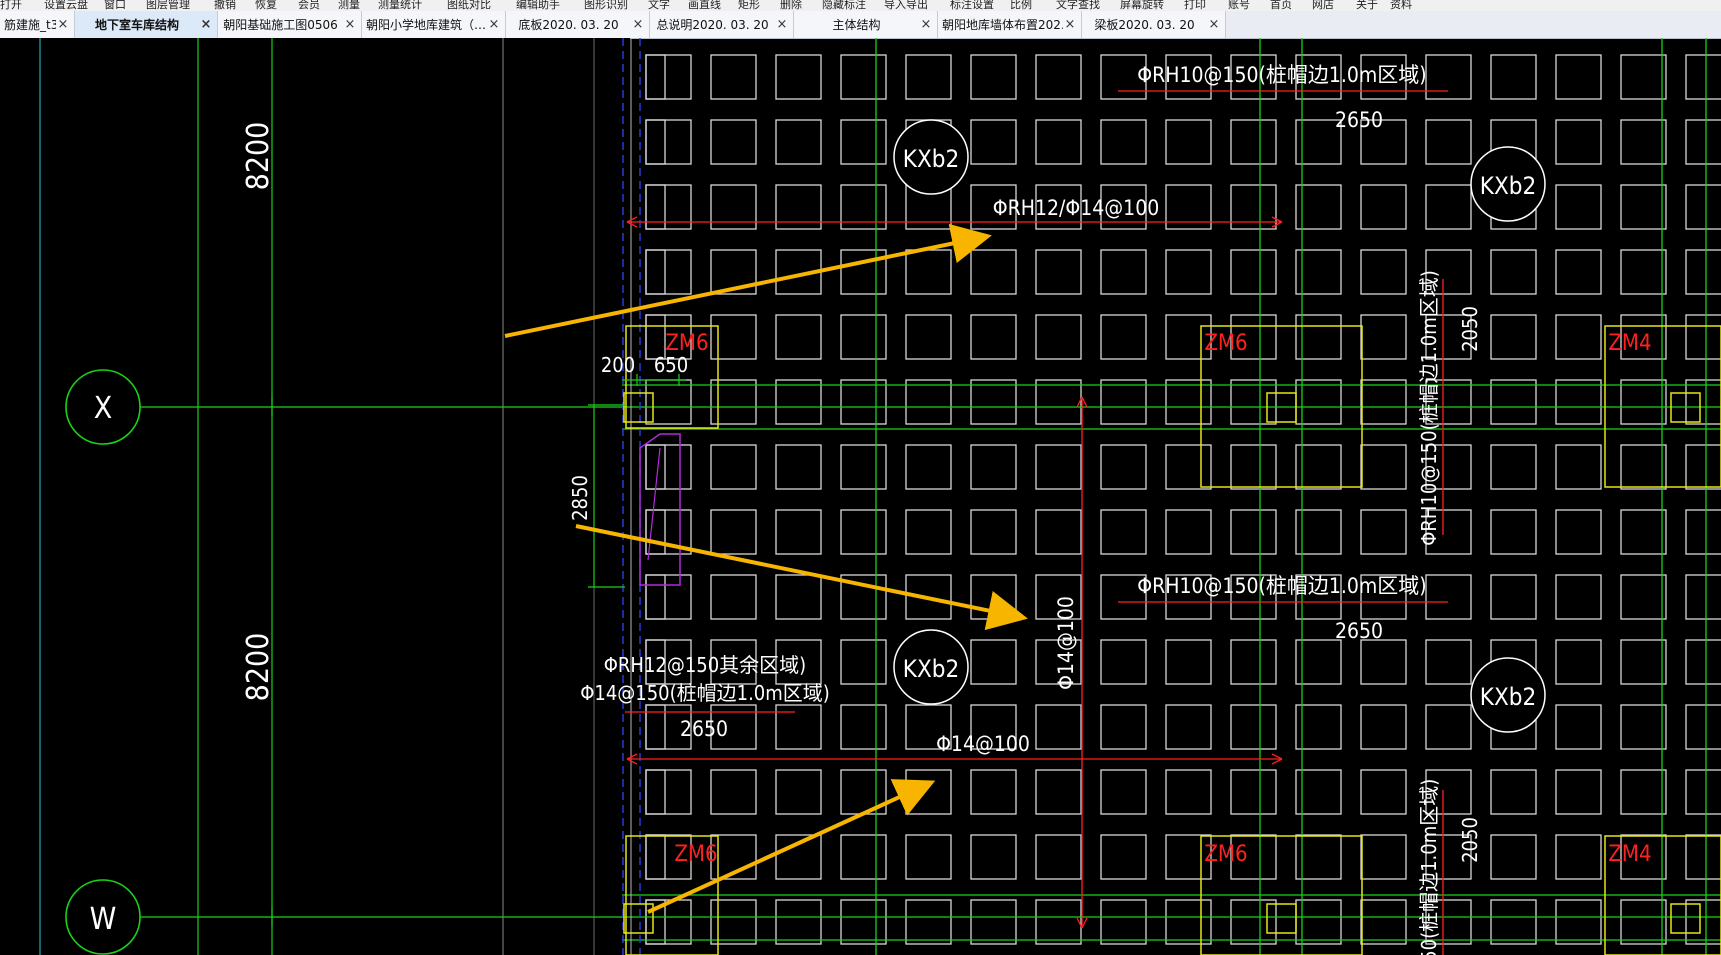 The width and height of the screenshot is (1721, 955). I want to click on dim-200-label: 200, so click(618, 365).